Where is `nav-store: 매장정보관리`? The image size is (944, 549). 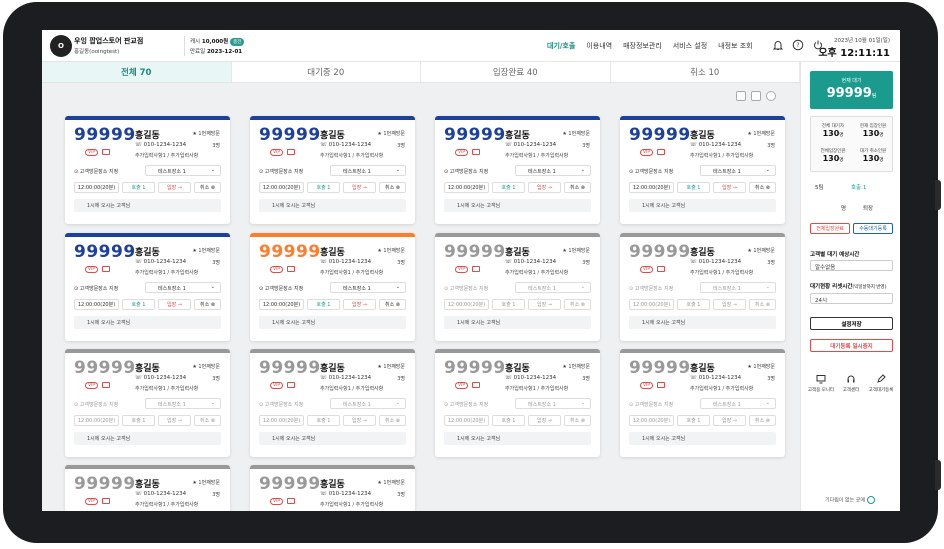
nav-store: 매장정보관리 is located at coordinates (642, 46).